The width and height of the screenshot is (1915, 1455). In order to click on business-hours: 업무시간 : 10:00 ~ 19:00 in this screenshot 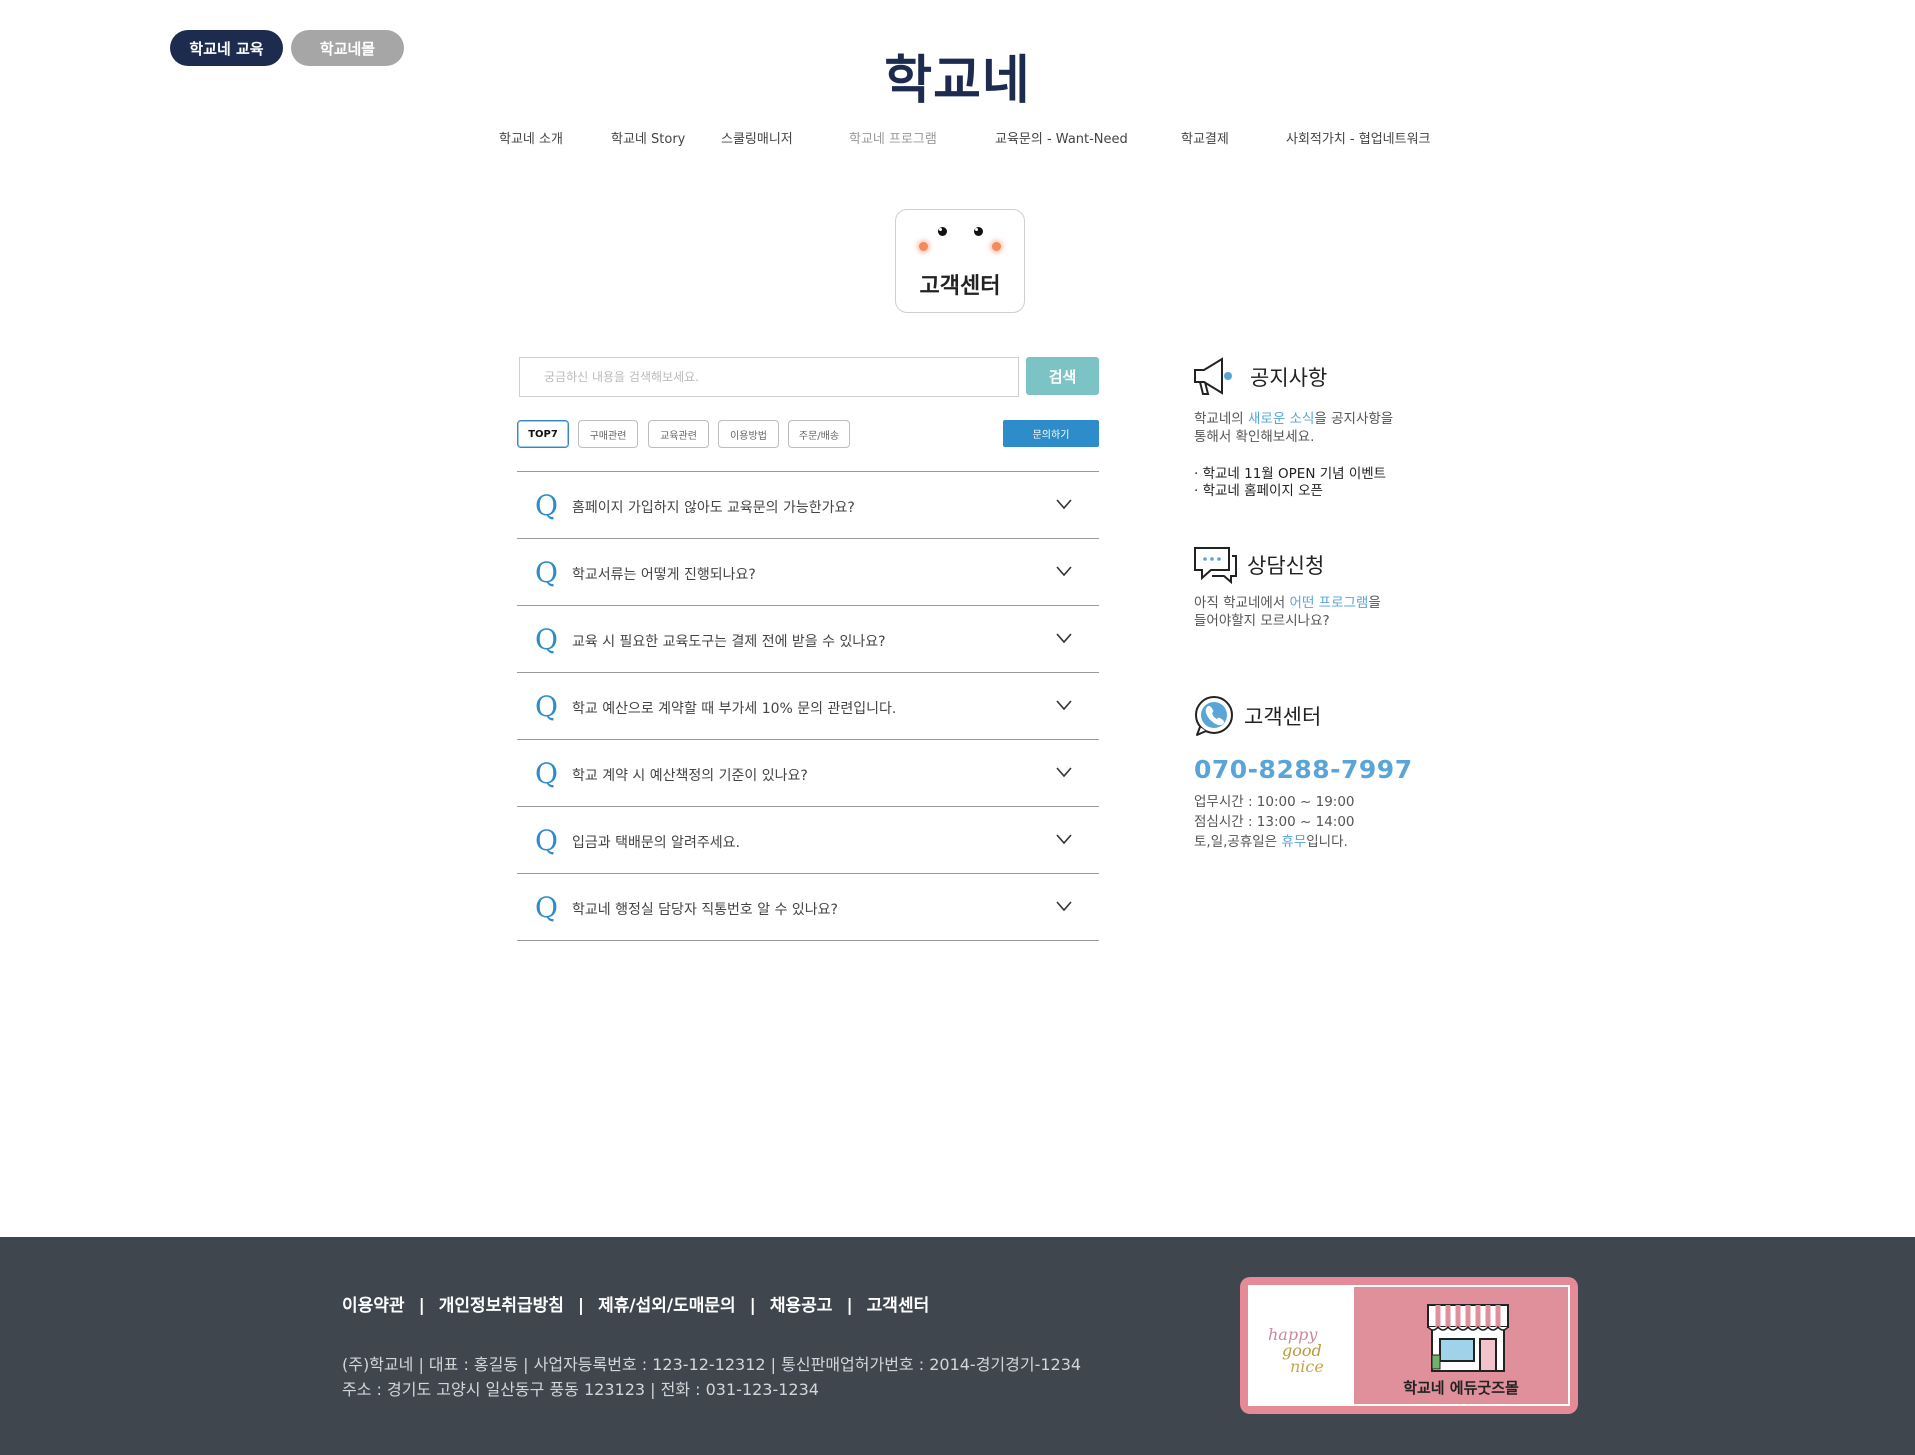, I will do `click(1274, 802)`.